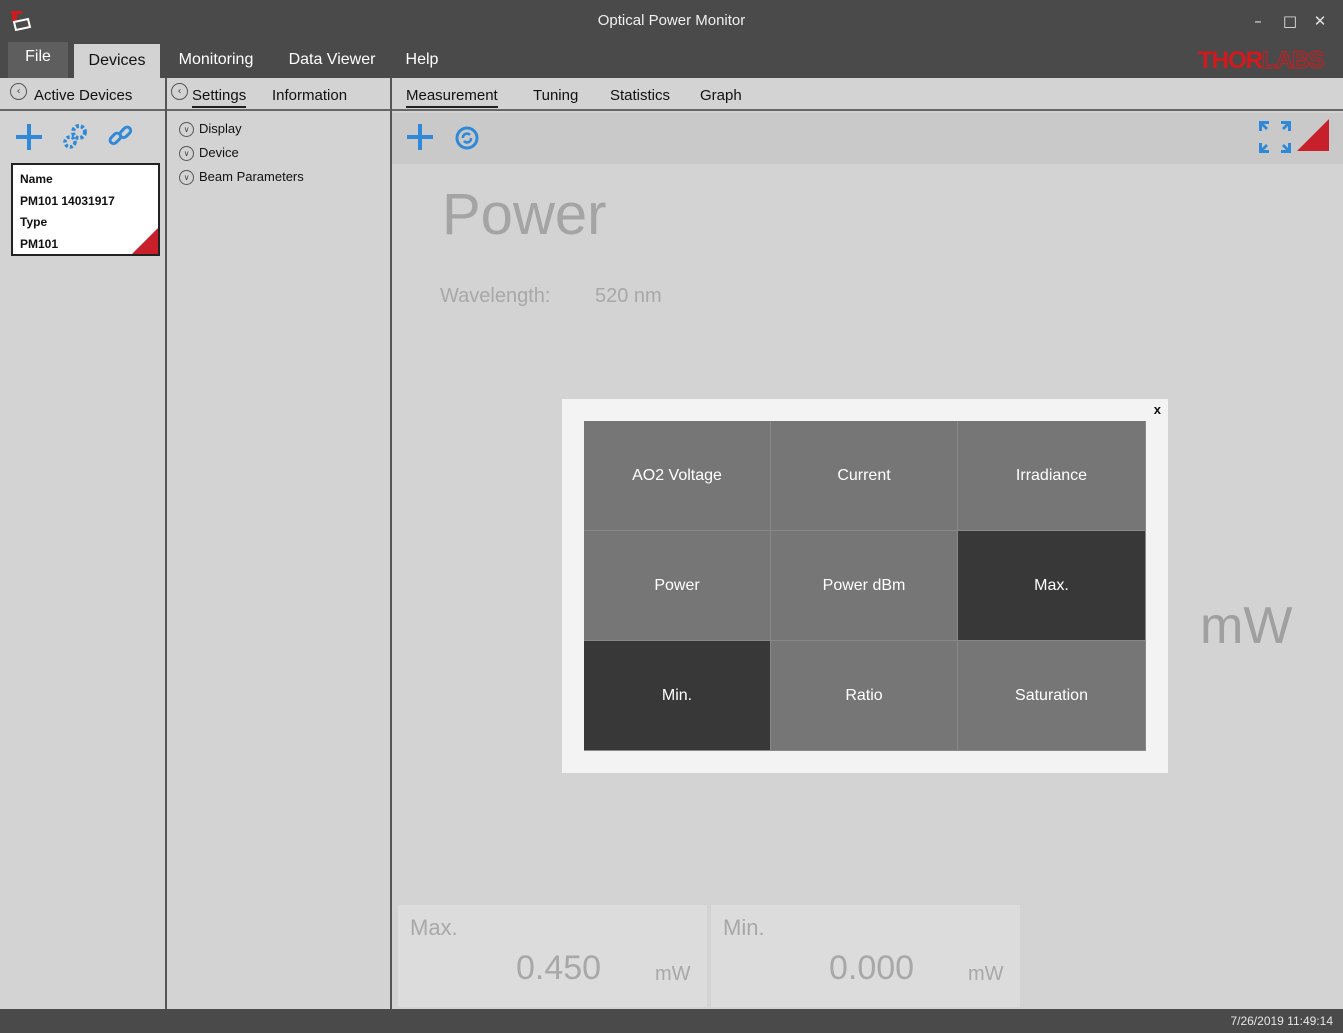 The image size is (1343, 1033). Describe the element at coordinates (434, 927) in the screenshot. I see `max-label: Max.` at that location.